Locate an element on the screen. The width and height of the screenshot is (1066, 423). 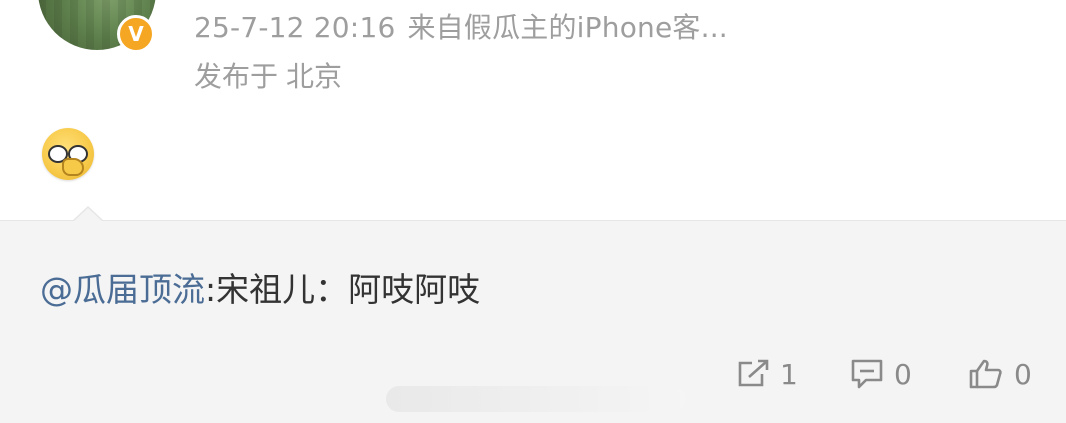
comment-icon is located at coordinates (867, 374).